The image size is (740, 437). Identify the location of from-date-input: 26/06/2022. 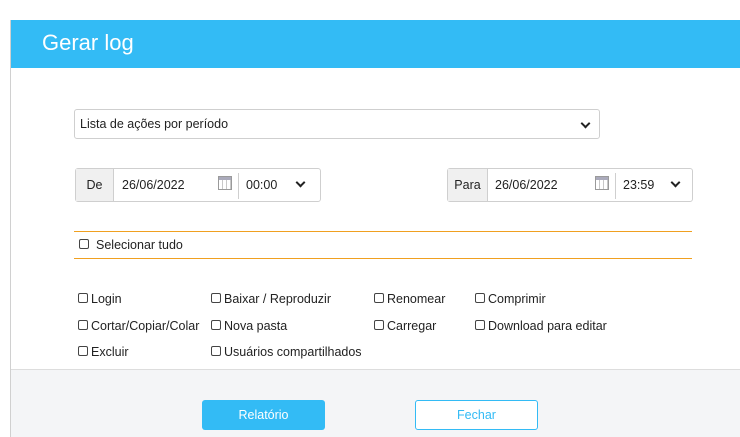
(153, 185).